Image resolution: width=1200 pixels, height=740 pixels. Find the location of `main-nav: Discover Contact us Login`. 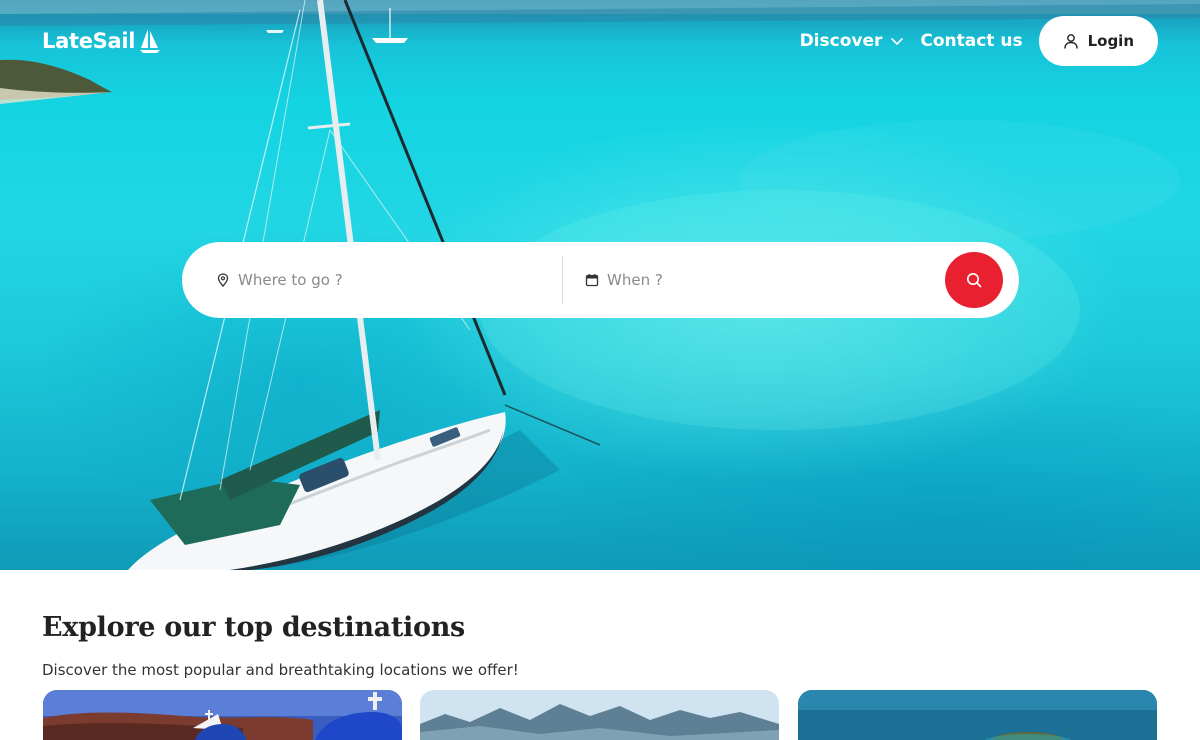

main-nav: Discover Contact us Login is located at coordinates (979, 41).